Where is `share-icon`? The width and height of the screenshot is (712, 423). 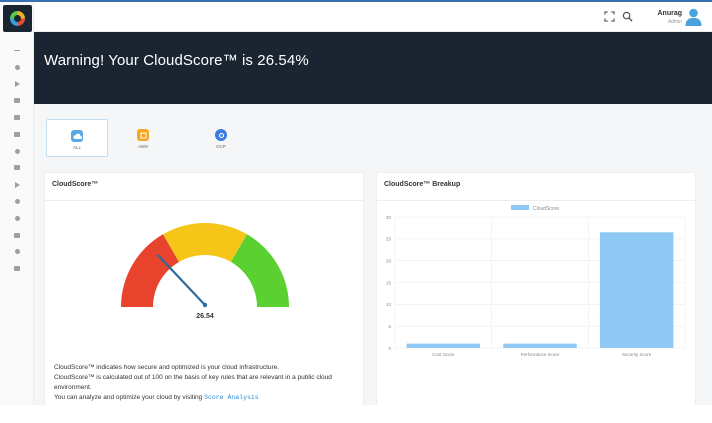 share-icon is located at coordinates (17, 184).